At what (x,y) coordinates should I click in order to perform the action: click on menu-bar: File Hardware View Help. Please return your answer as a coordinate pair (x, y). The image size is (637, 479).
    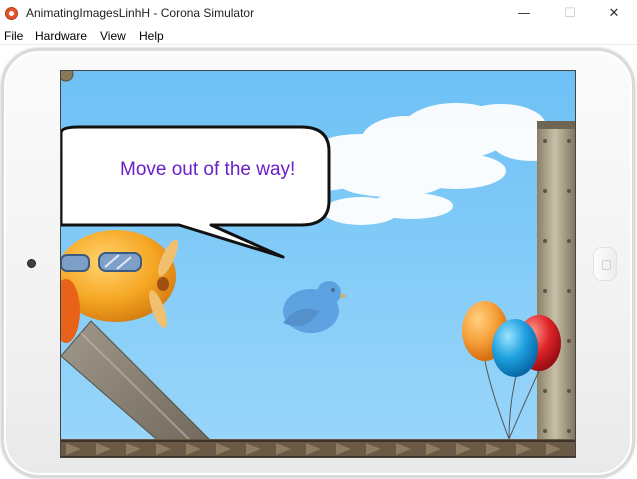
    Looking at the image, I should click on (318, 36).